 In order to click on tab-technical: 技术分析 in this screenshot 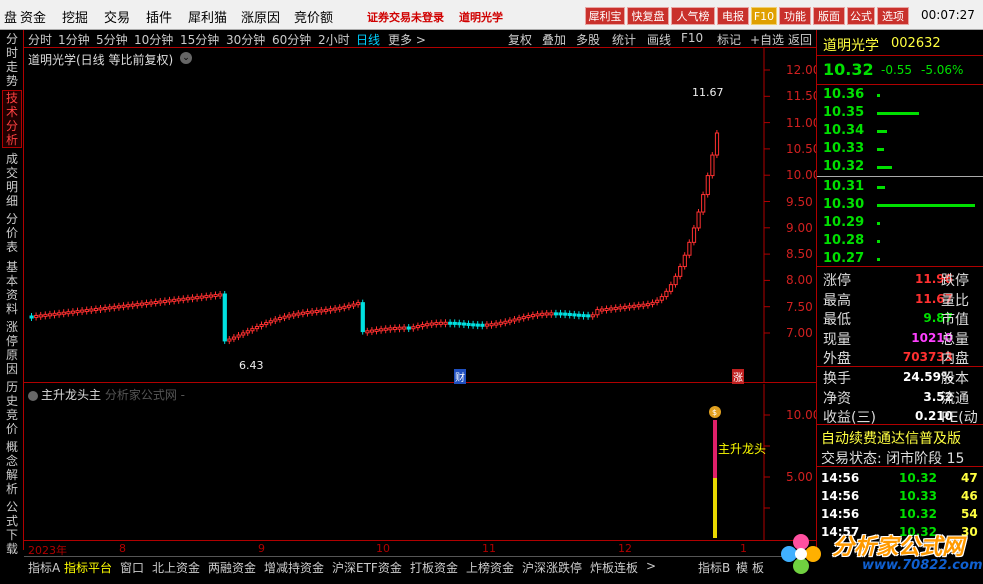, I will do `click(12, 119)`.